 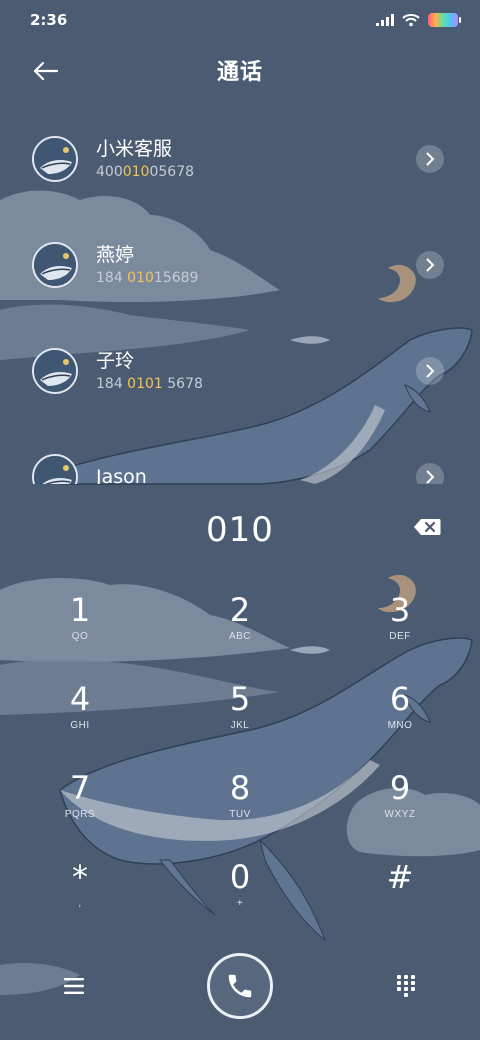 I want to click on contact-number: 40001005678, so click(x=145, y=172).